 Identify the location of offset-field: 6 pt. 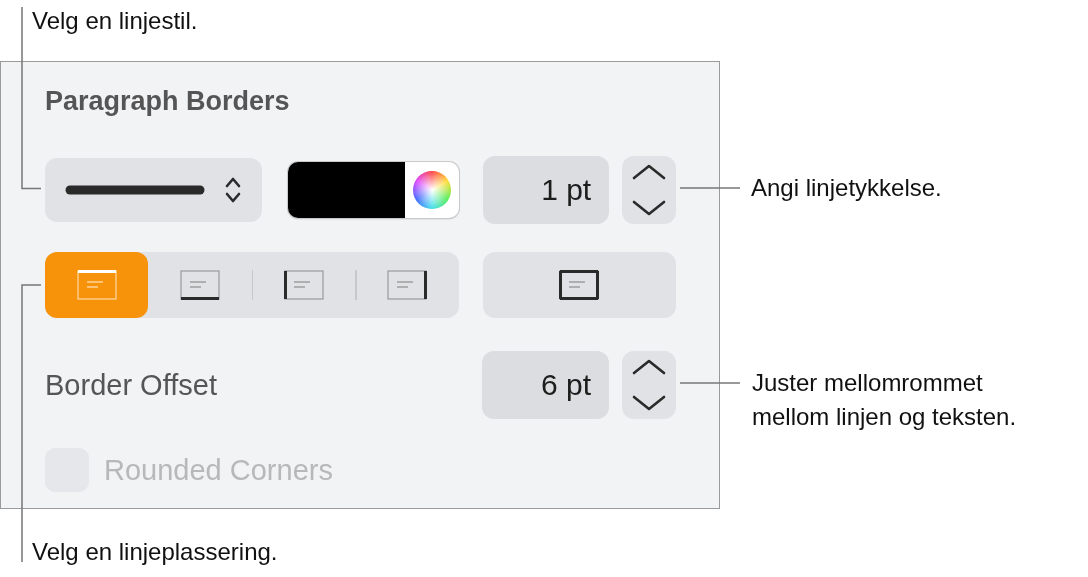
(545, 385).